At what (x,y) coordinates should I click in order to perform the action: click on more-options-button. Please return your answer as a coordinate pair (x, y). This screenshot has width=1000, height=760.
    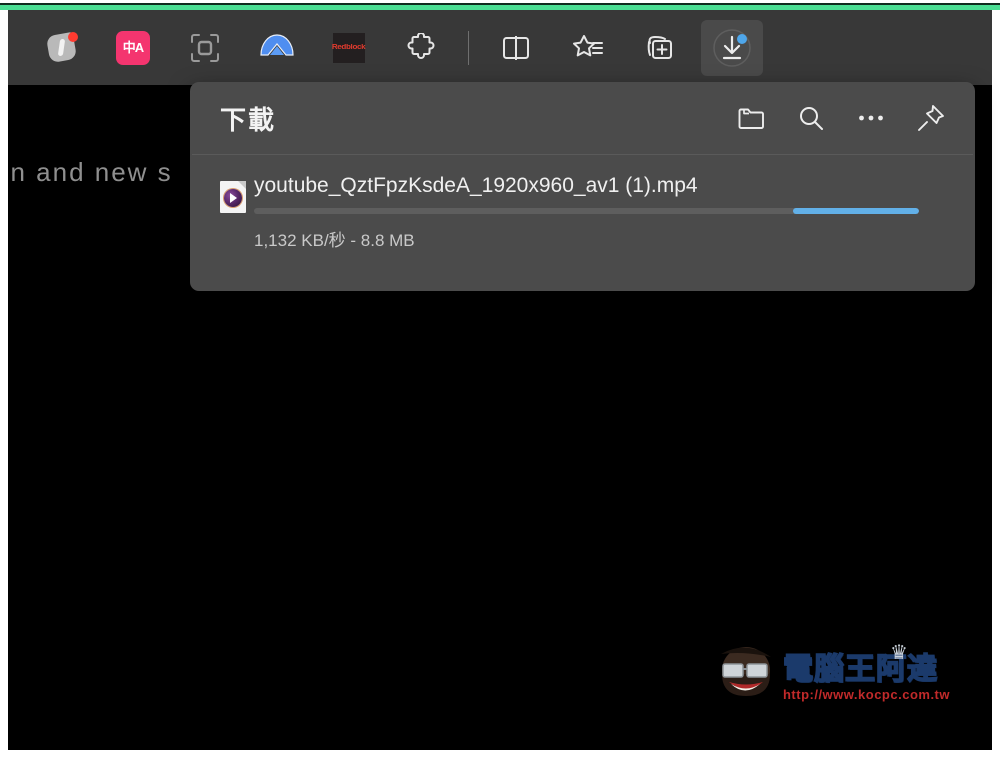
    Looking at the image, I should click on (871, 118).